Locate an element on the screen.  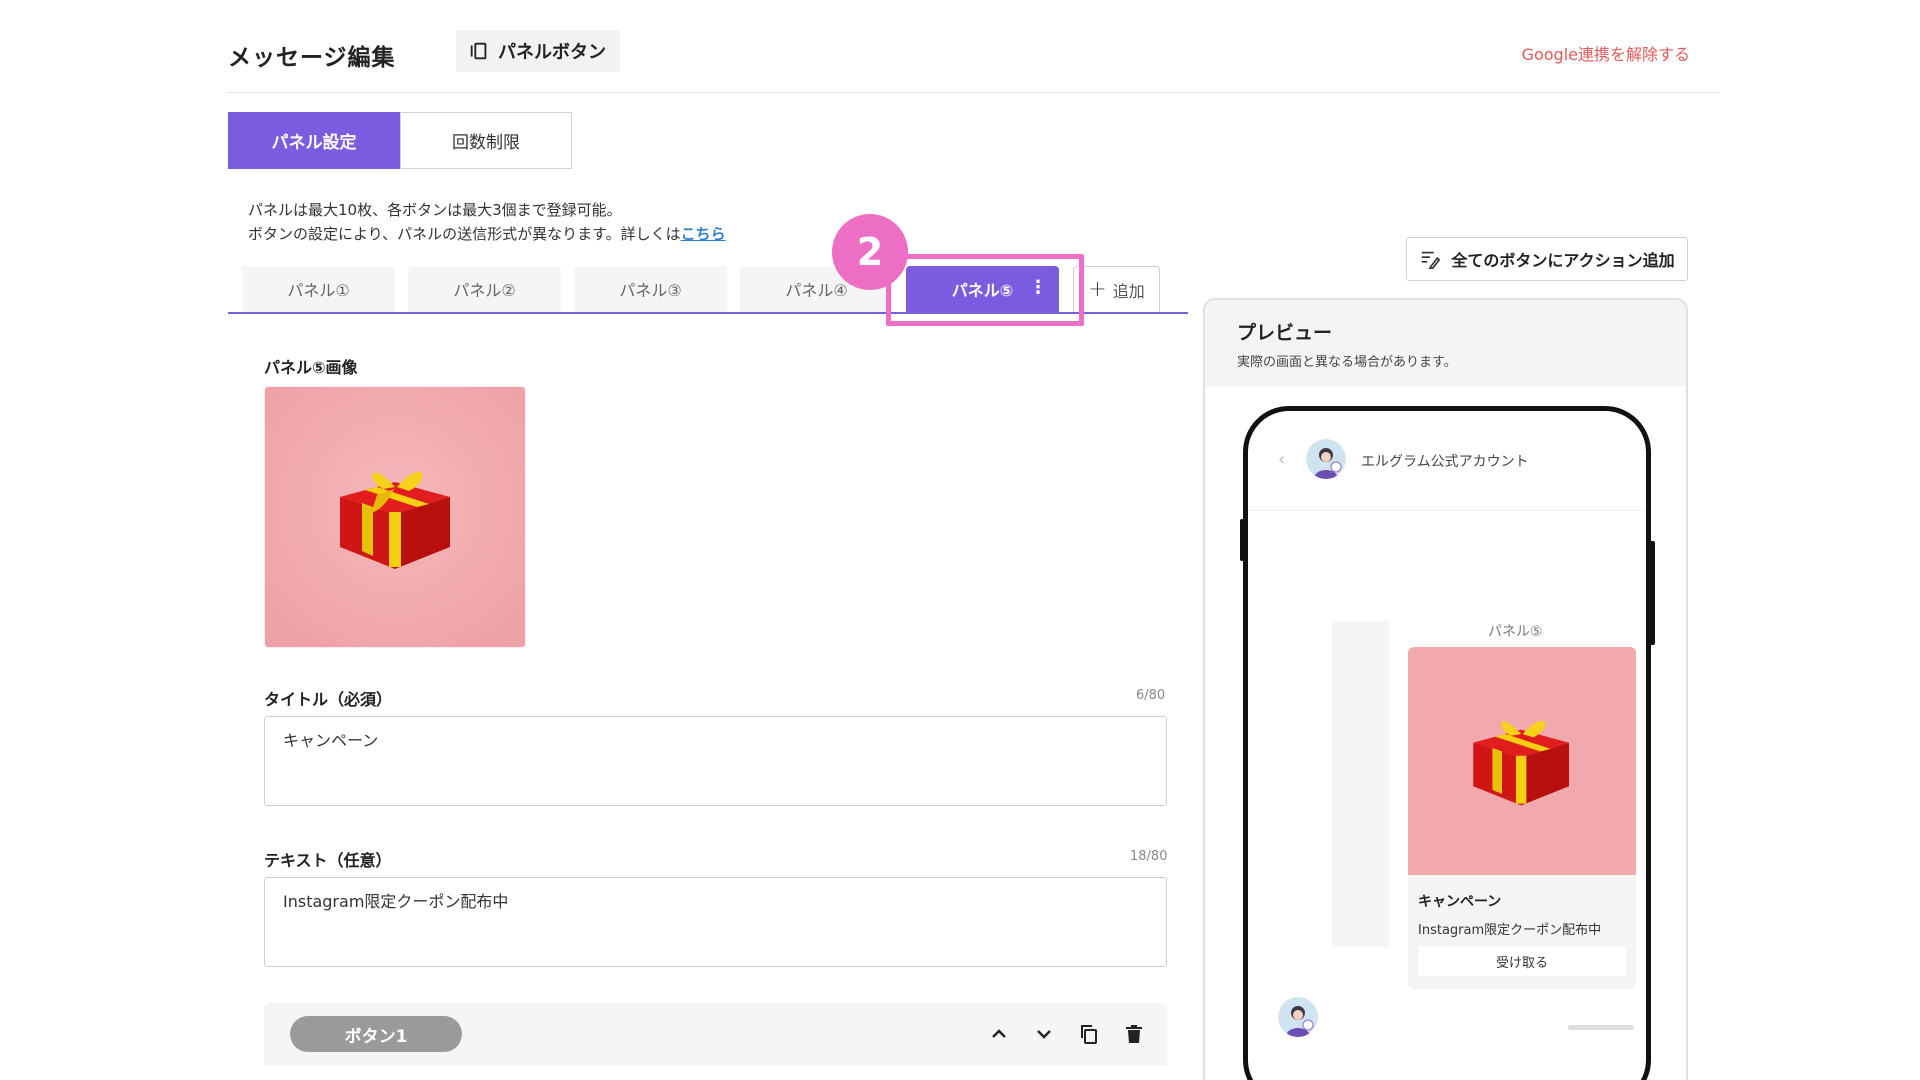
preview-card: キャンペーン Instagram限定クーポン配布中 受け取る is located at coordinates (1522, 818).